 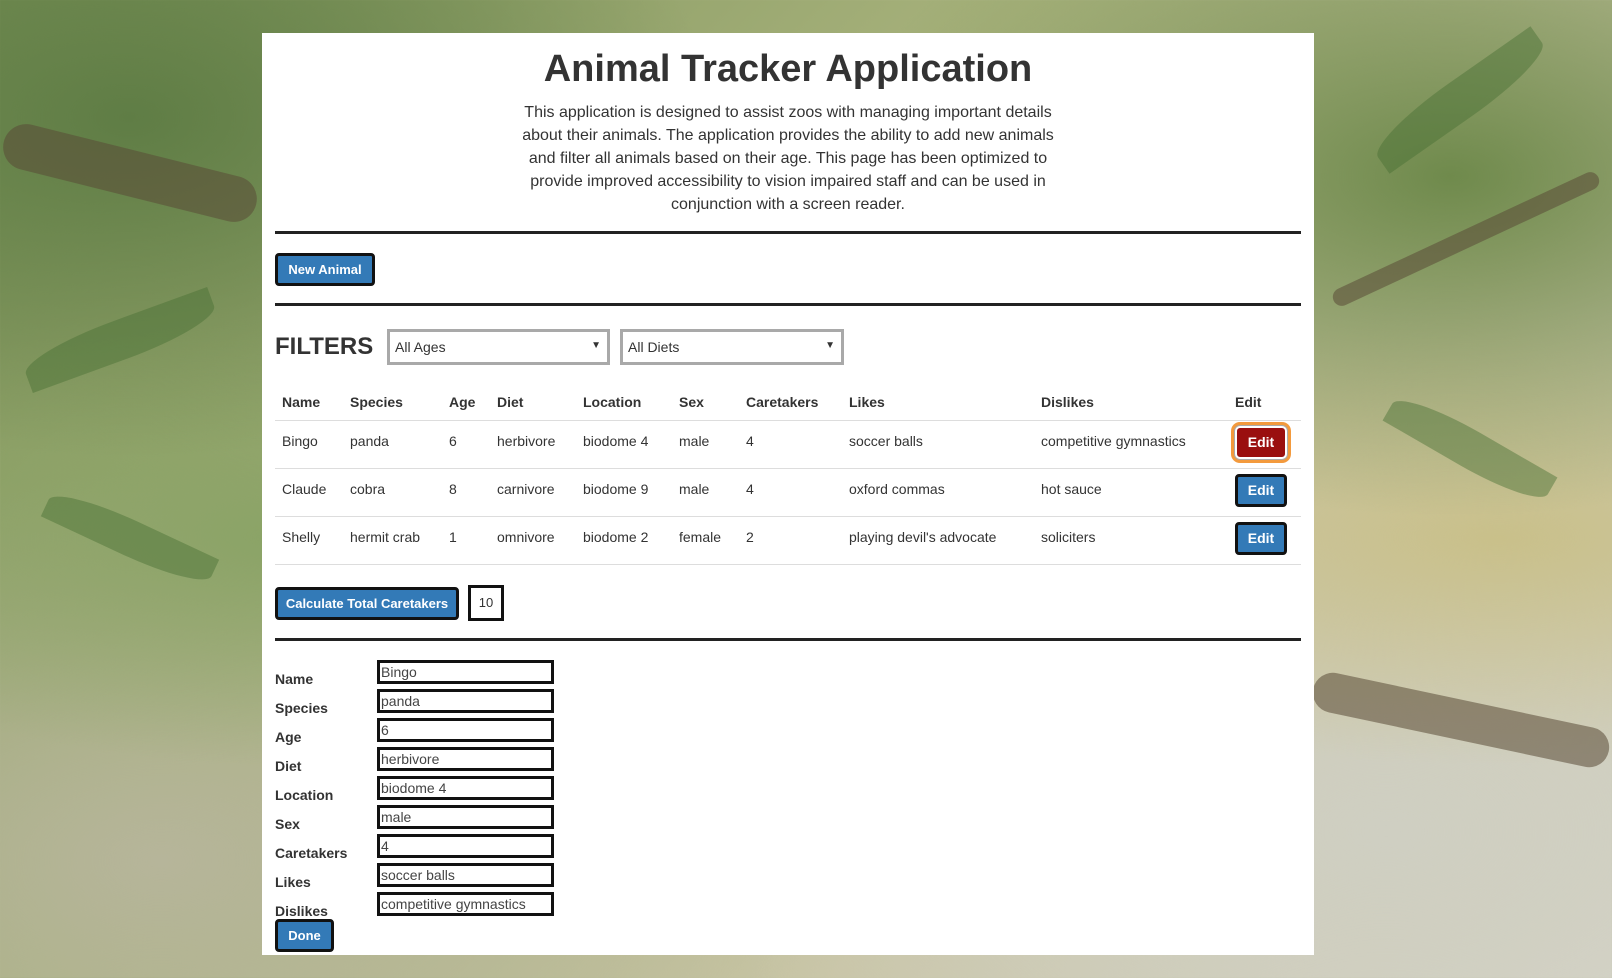 I want to click on cell-likes: playing devil's advocate, so click(x=938, y=540).